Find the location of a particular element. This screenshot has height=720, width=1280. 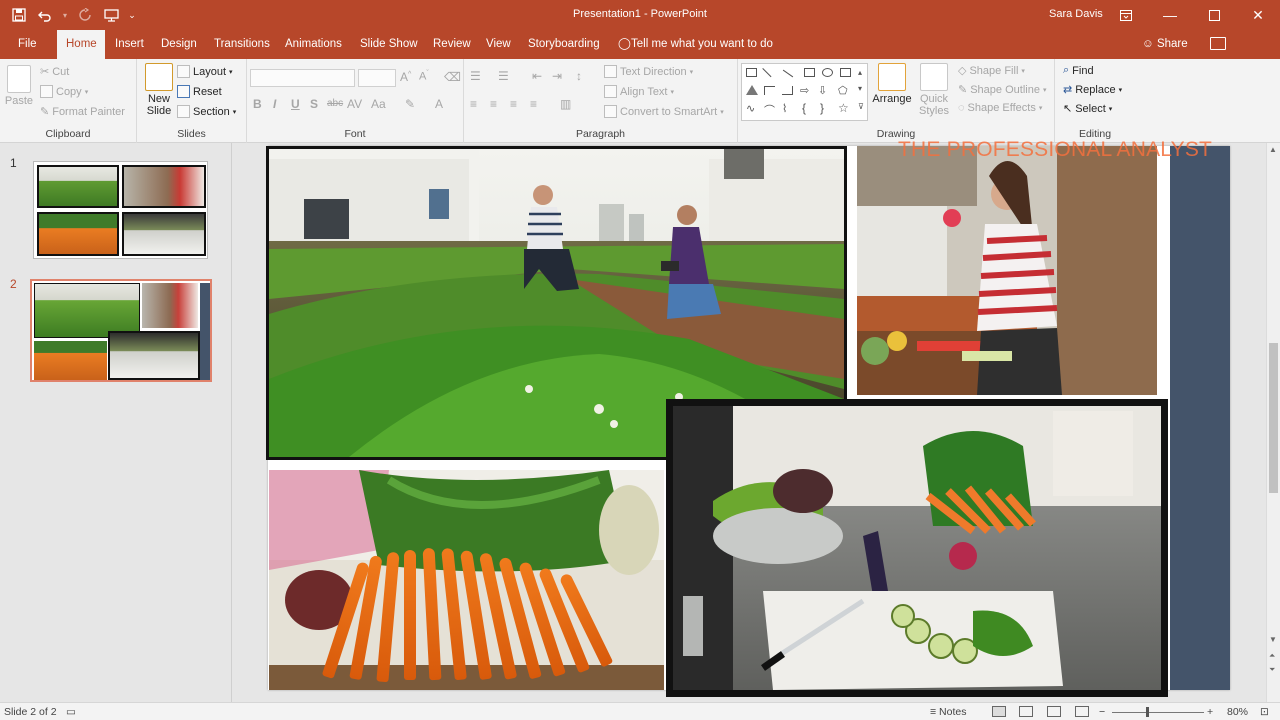

spelling-check-icon: ▭ is located at coordinates (71, 712).